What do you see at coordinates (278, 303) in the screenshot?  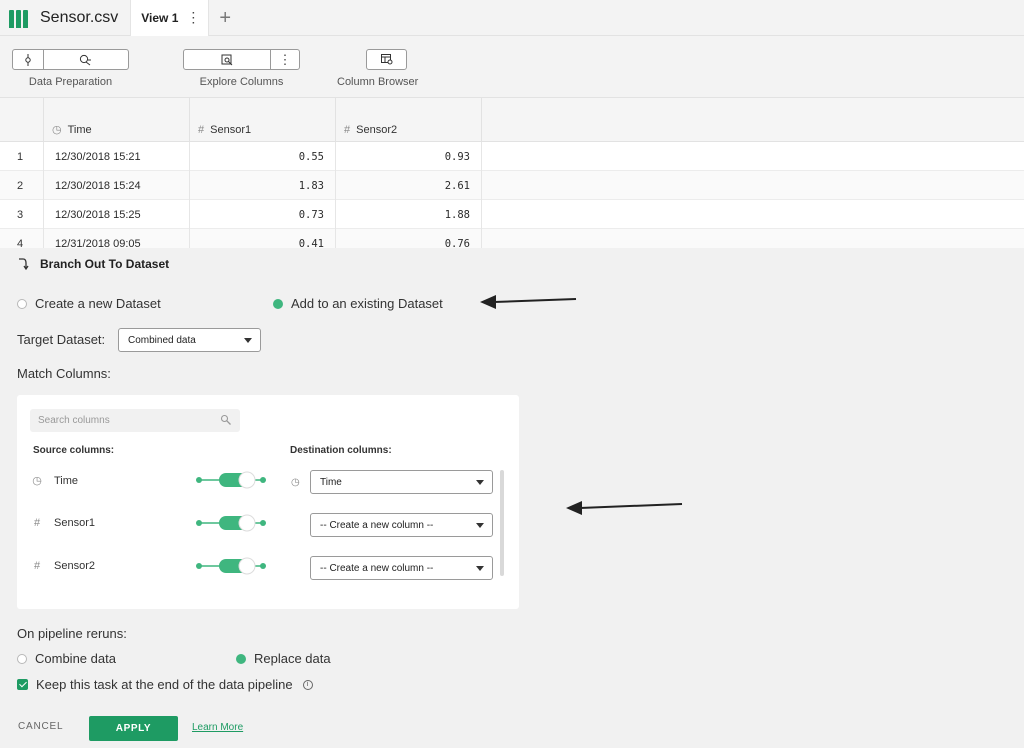 I see `radio-add-existing` at bounding box center [278, 303].